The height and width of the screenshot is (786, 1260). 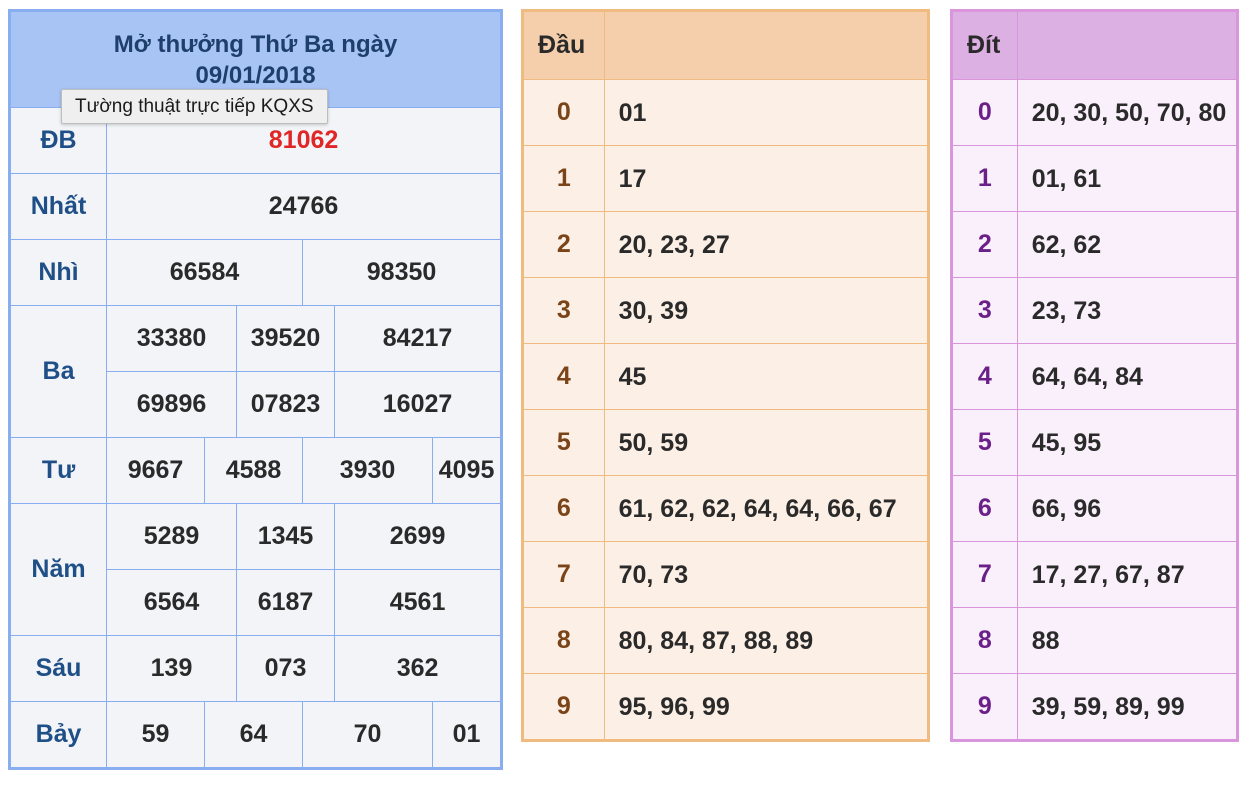 I want to click on prize-bay-value: 59, so click(x=155, y=735).